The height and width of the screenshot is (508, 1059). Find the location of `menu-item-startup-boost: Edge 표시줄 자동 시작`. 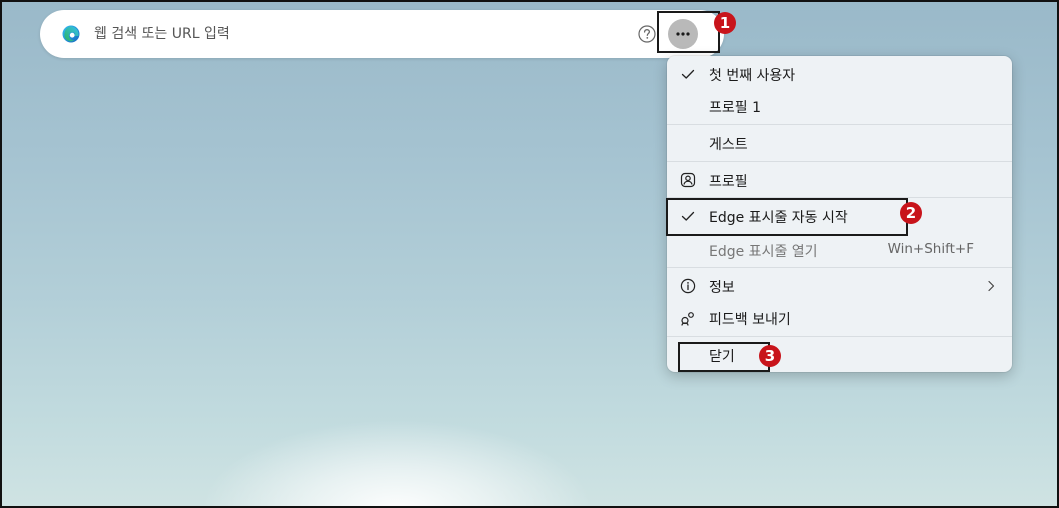

menu-item-startup-boost: Edge 표시줄 자동 시작 is located at coordinates (839, 216).